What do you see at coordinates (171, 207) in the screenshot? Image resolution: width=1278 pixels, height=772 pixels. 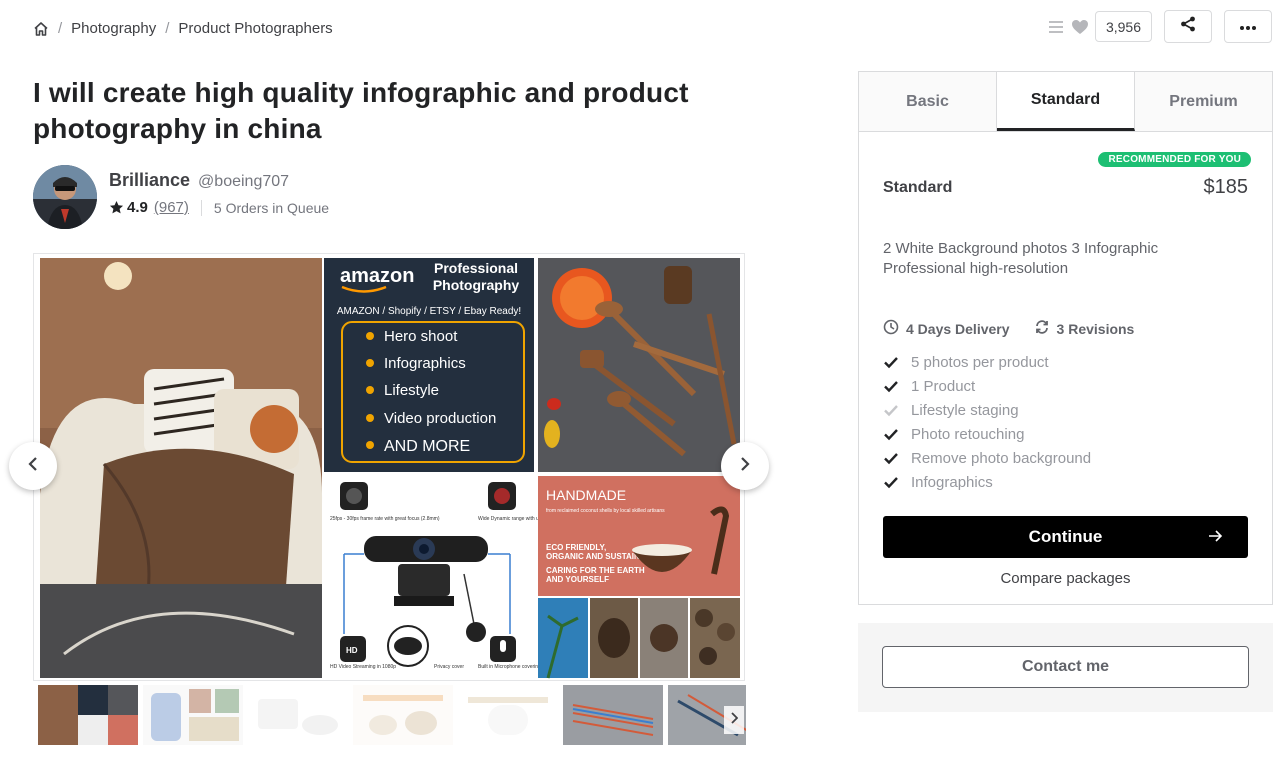 I see `reviews-link: (967)` at bounding box center [171, 207].